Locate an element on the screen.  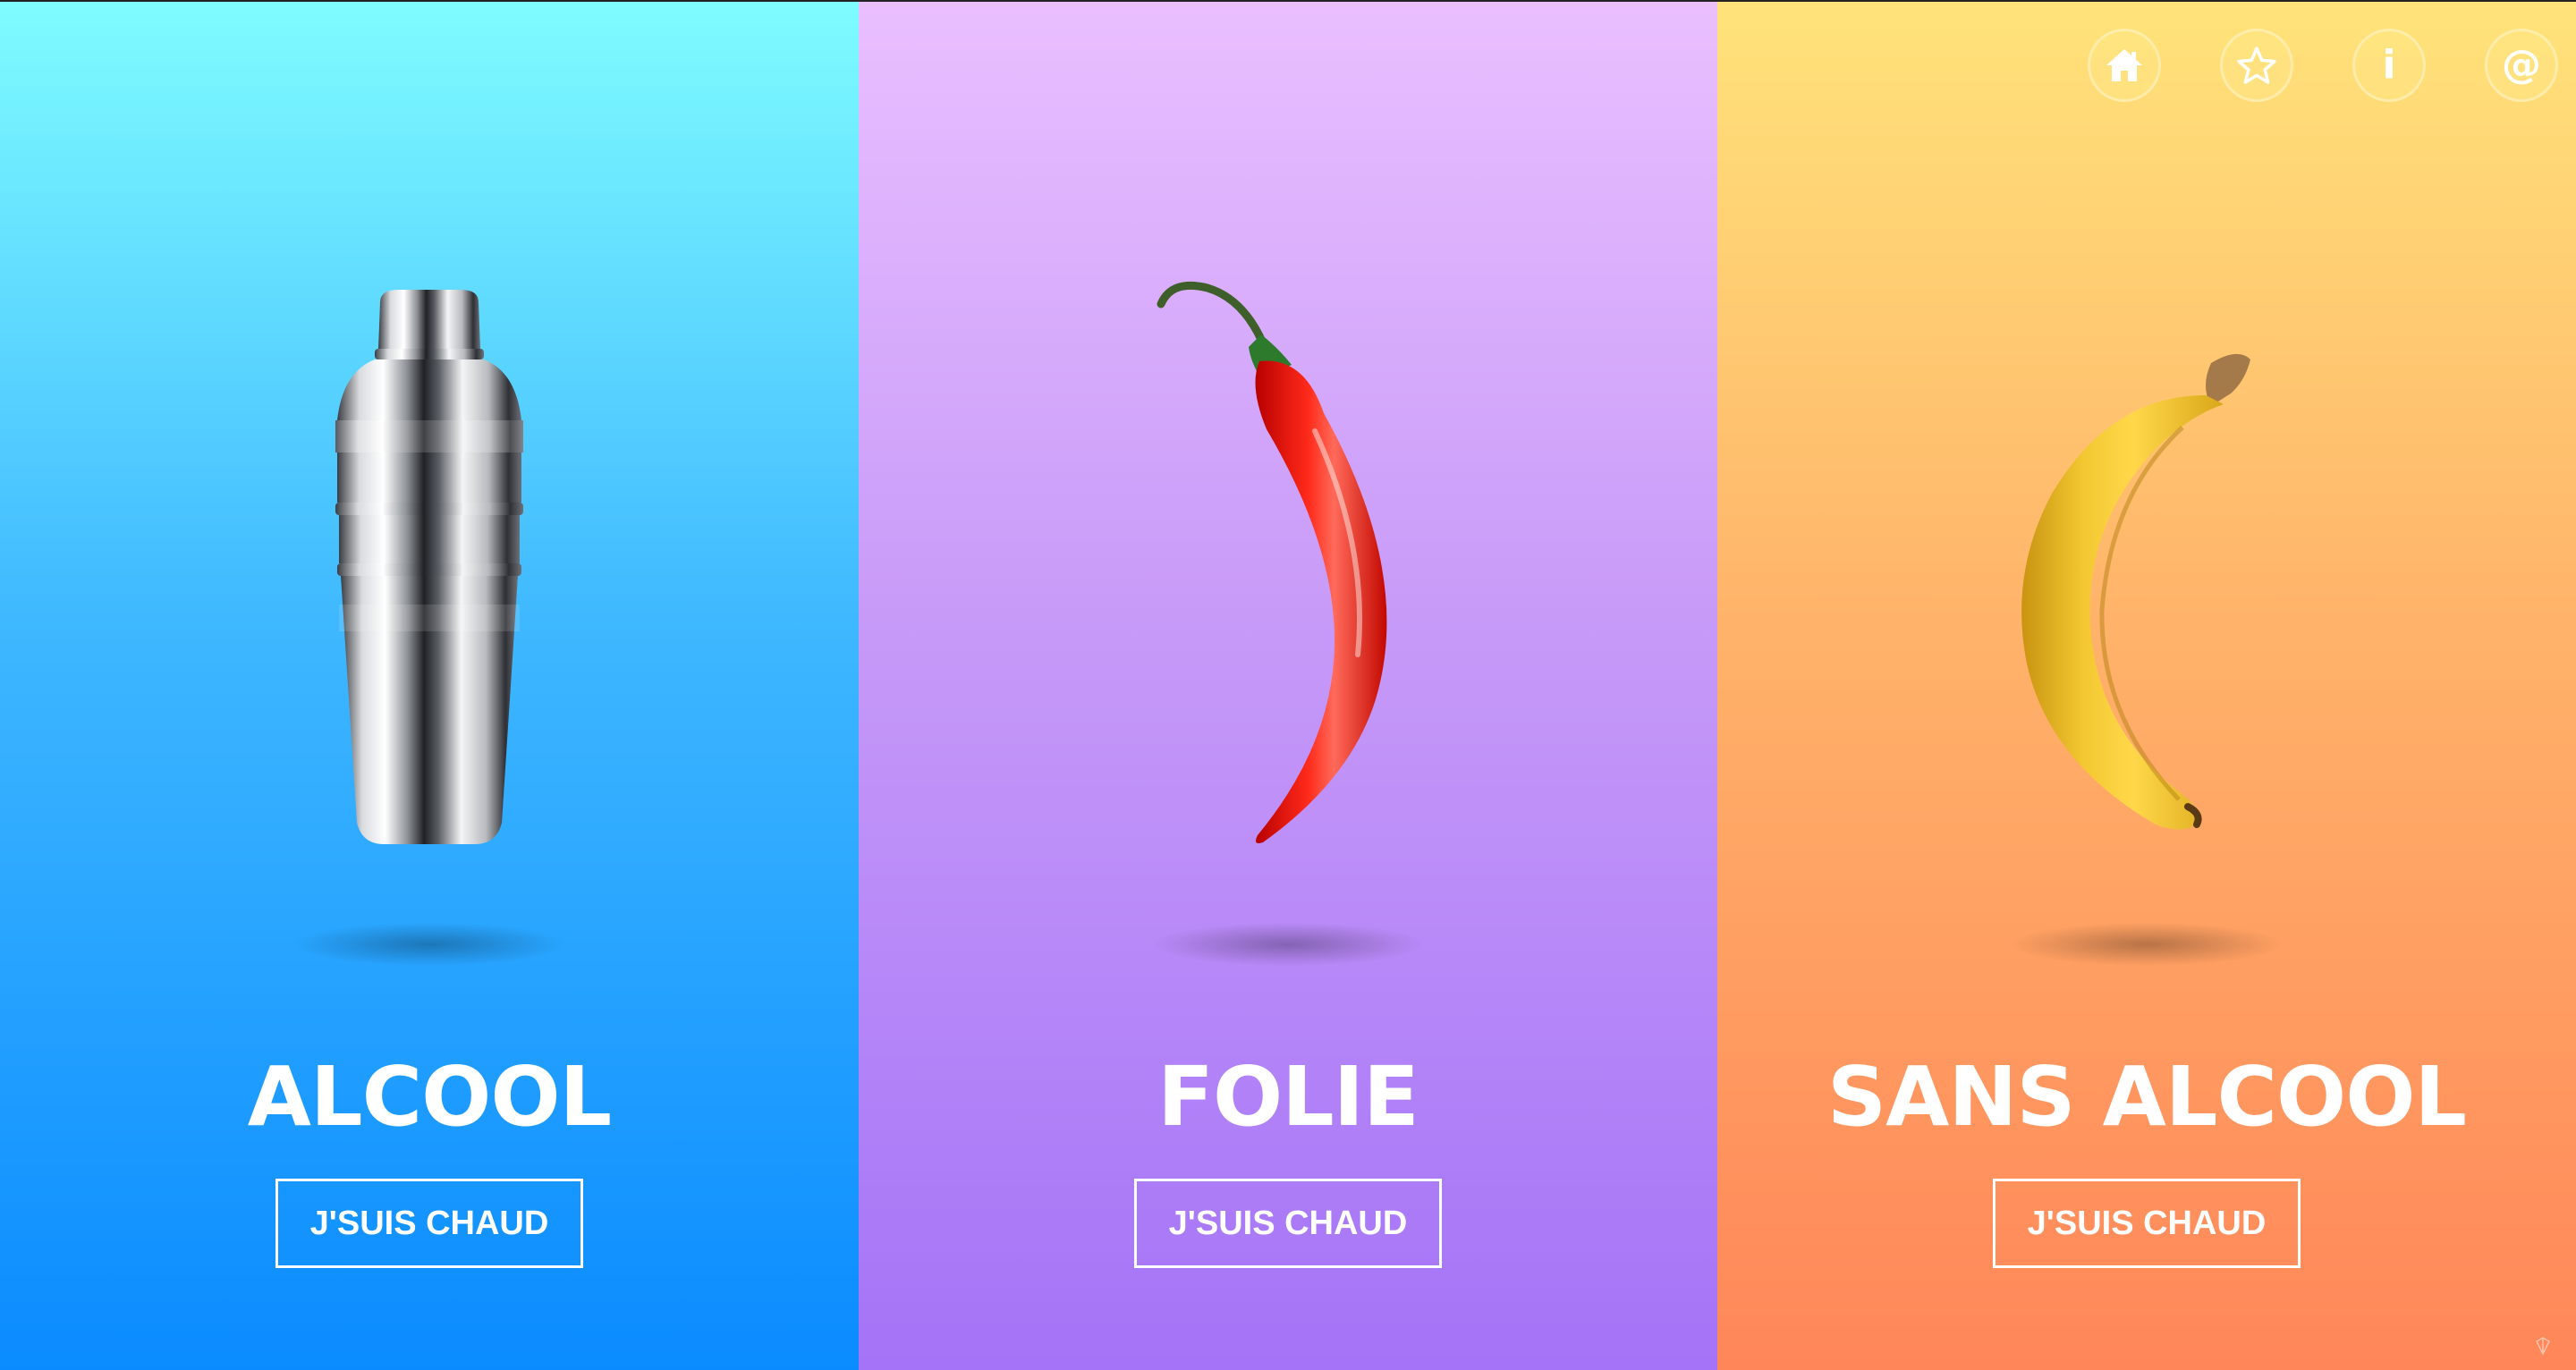
home-button is located at coordinates (2124, 65).